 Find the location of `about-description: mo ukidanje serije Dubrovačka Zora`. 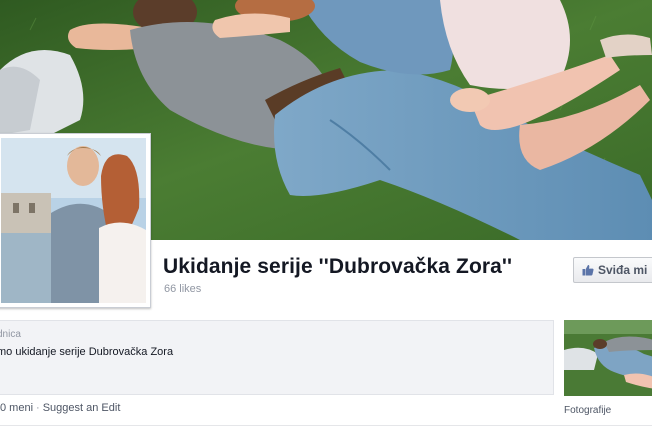

about-description: mo ukidanje serije Dubrovačka Zora is located at coordinates (87, 352).